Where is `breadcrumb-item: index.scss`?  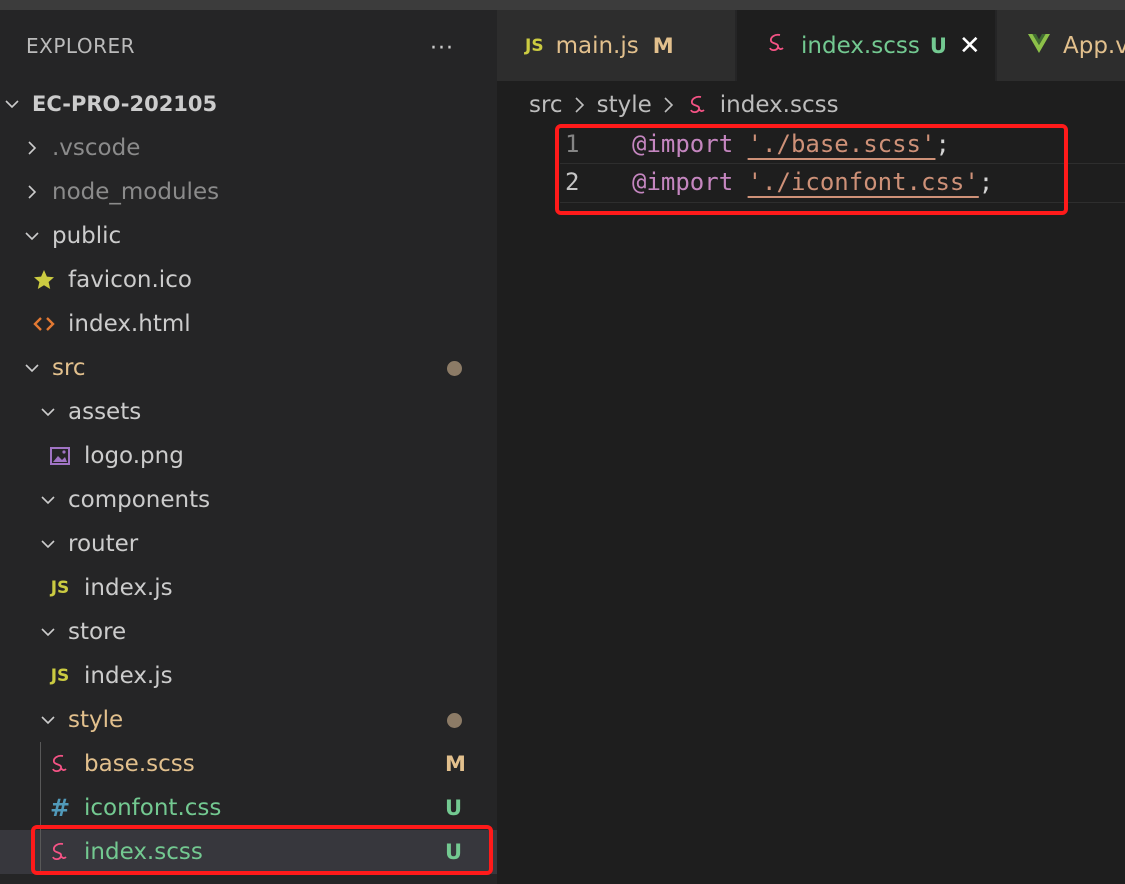 breadcrumb-item: index.scss is located at coordinates (779, 105).